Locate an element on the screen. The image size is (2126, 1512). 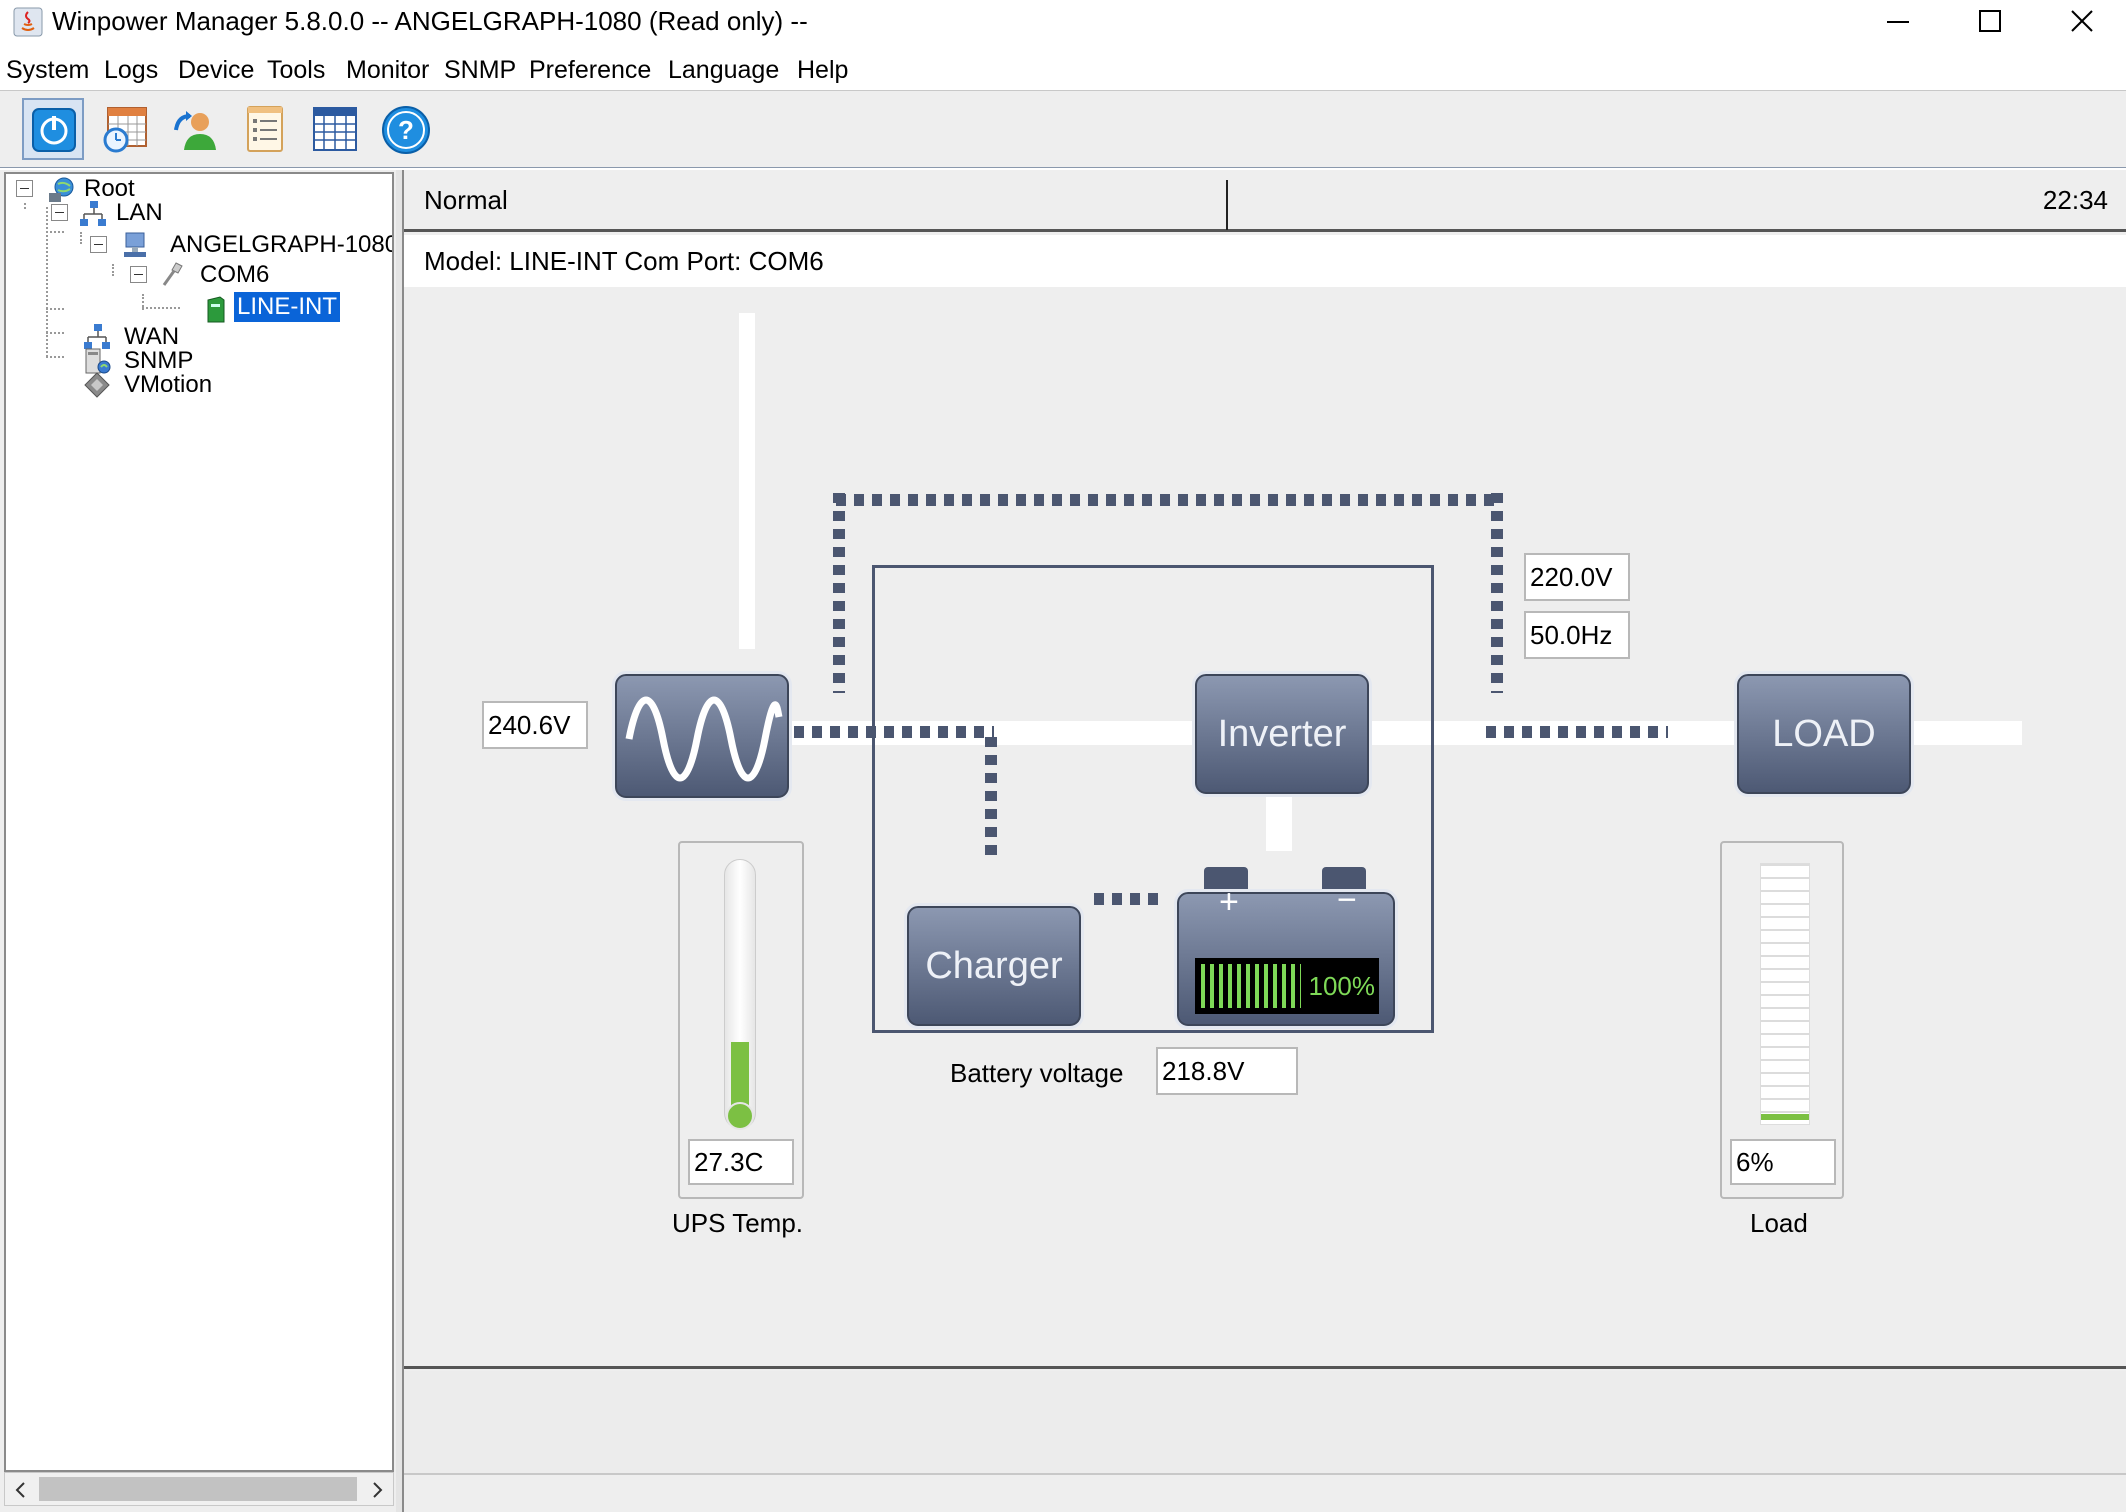
minimize-button is located at coordinates (1898, 22).